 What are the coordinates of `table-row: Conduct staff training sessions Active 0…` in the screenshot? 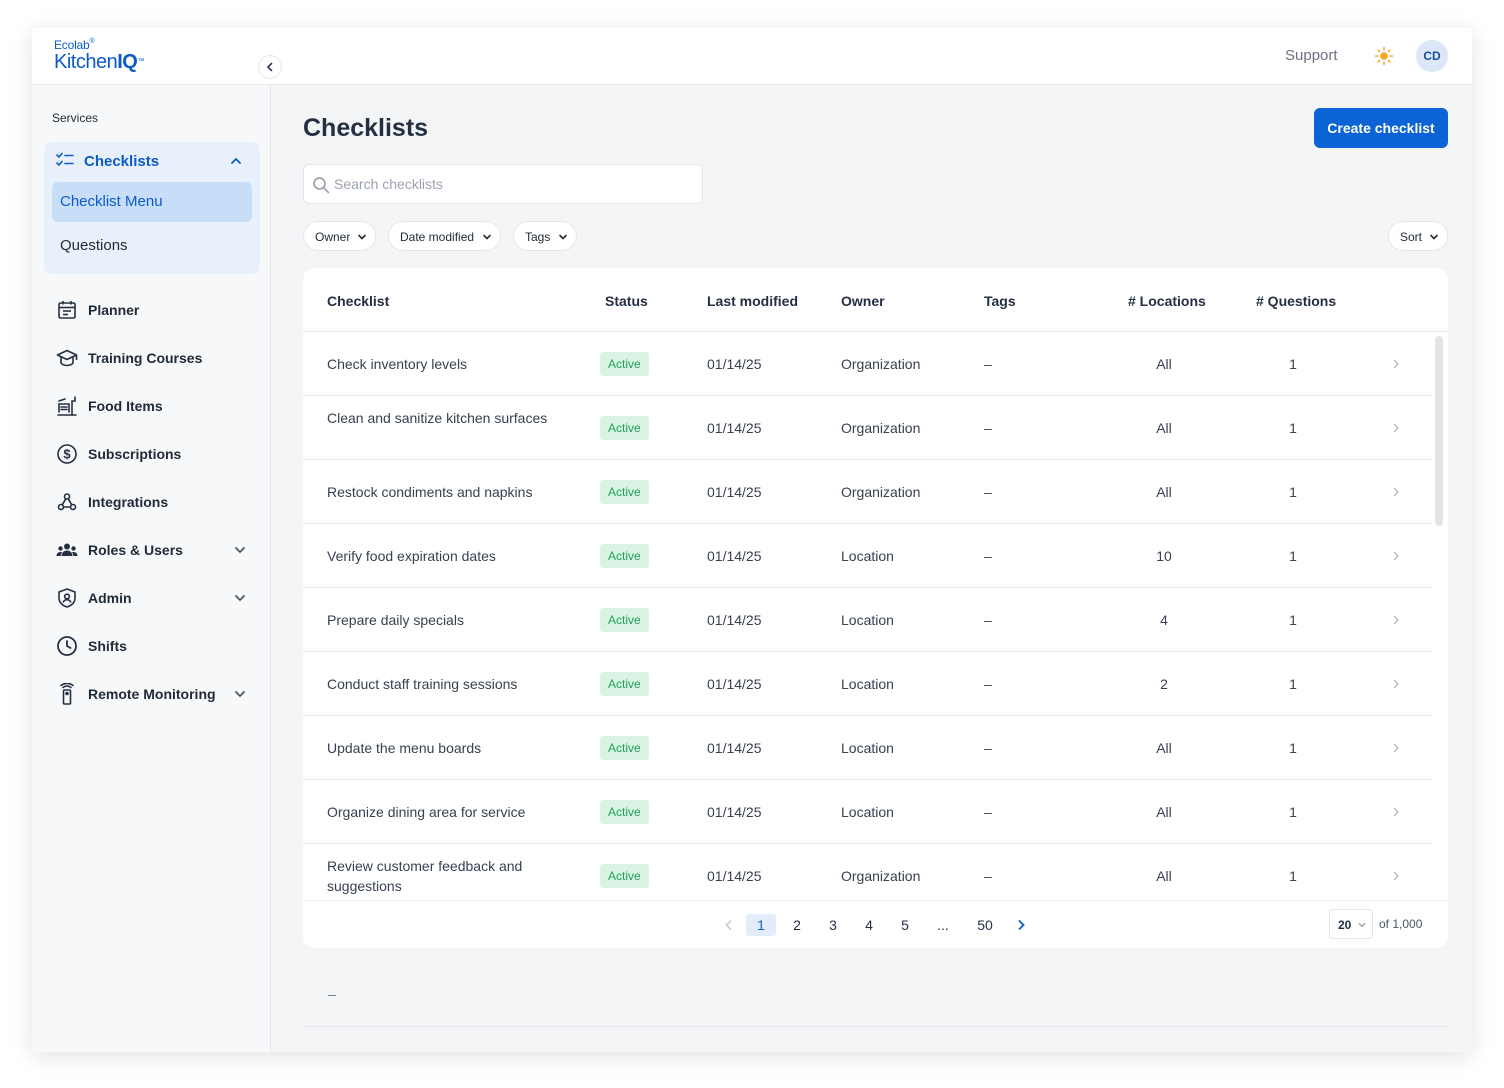 It's located at (867, 684).